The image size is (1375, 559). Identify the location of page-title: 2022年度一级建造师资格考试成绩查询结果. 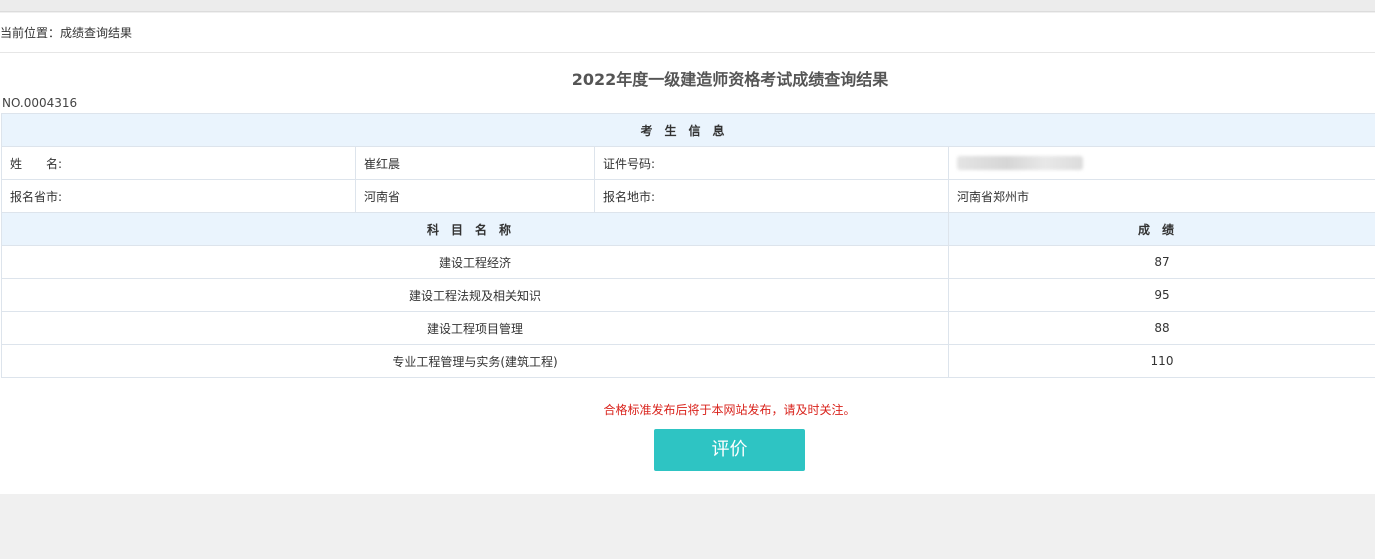
(730, 79).